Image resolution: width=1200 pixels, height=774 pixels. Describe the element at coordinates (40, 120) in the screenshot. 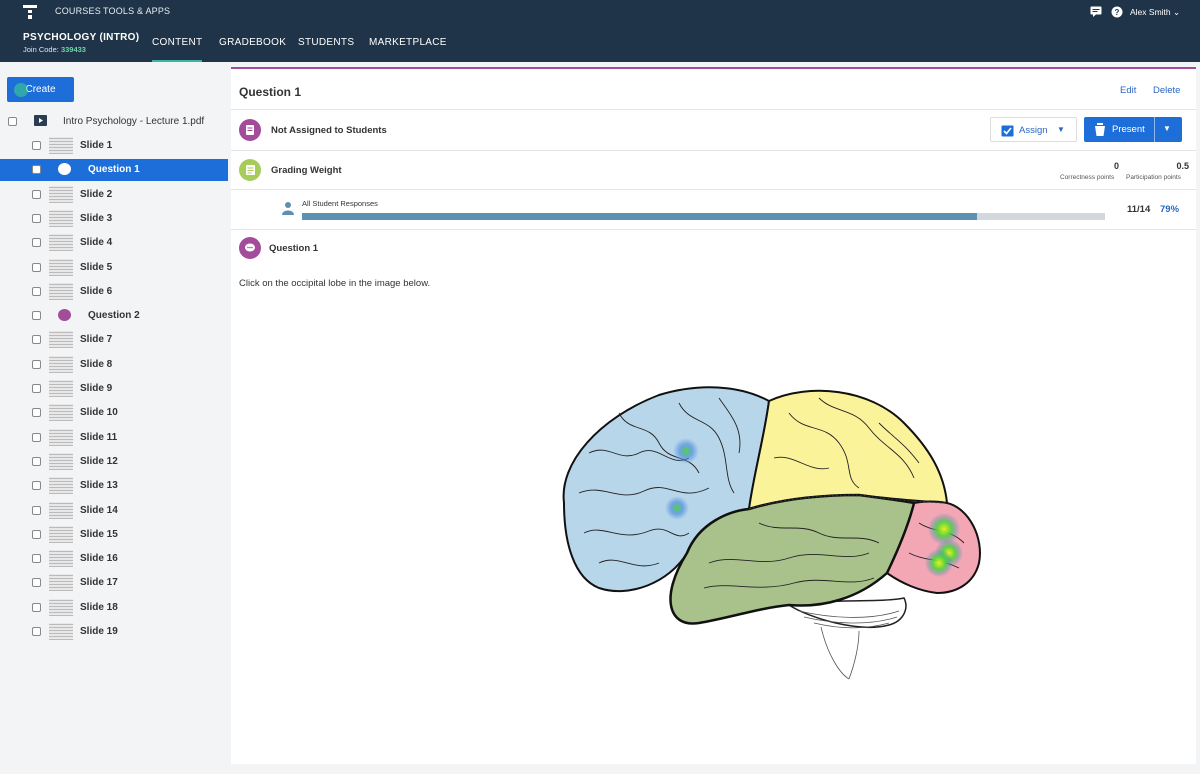

I see `presentation-icon` at that location.